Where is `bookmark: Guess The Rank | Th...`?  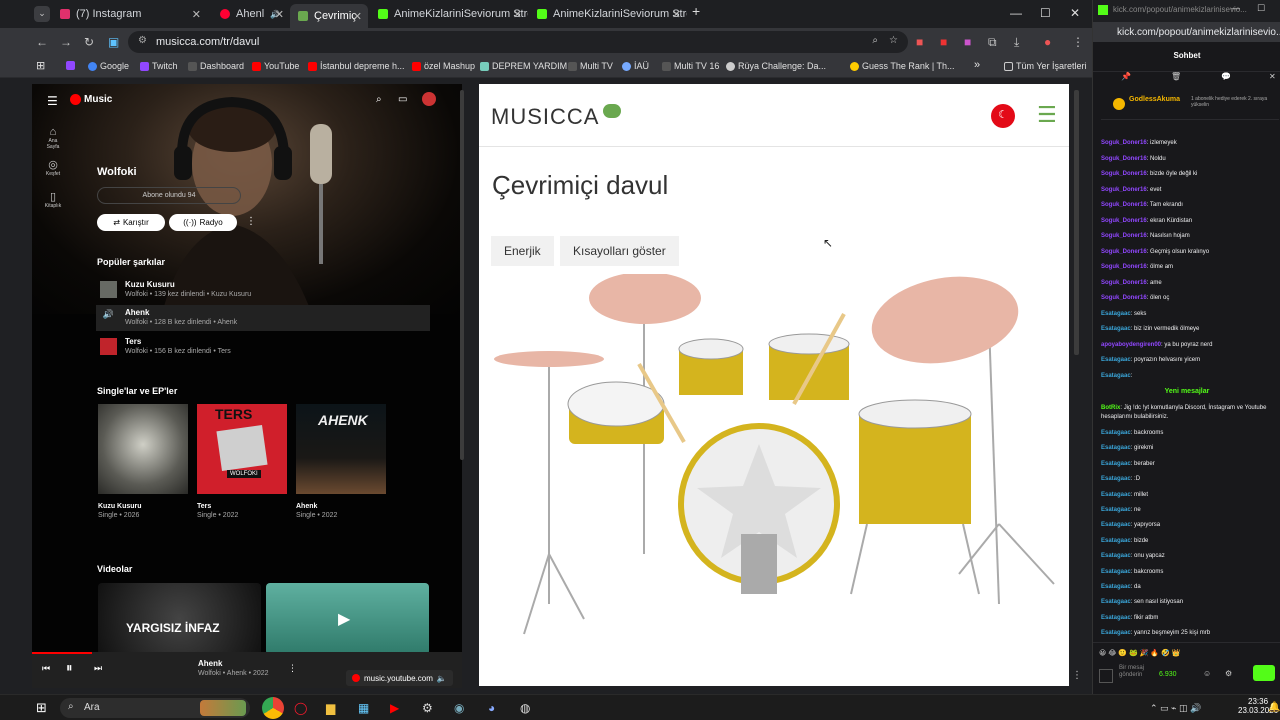
bookmark: Guess The Rank | Th... is located at coordinates (902, 66).